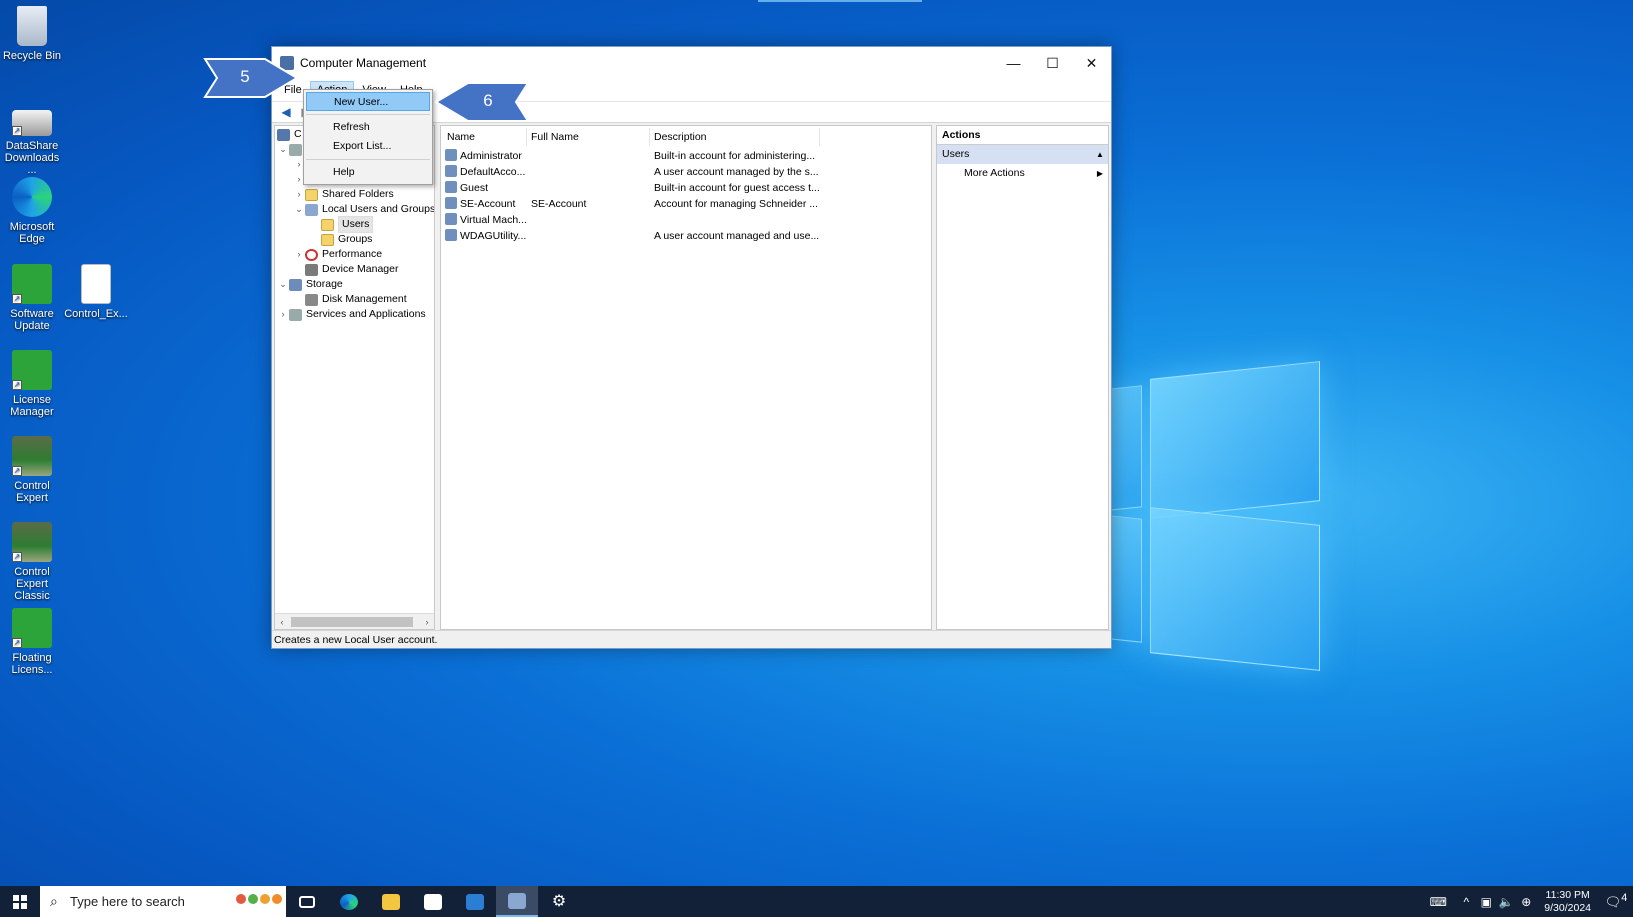 This screenshot has width=1633, height=917. Describe the element at coordinates (310, 284) in the screenshot. I see `tree-node-storage: ⌄ Storage` at that location.